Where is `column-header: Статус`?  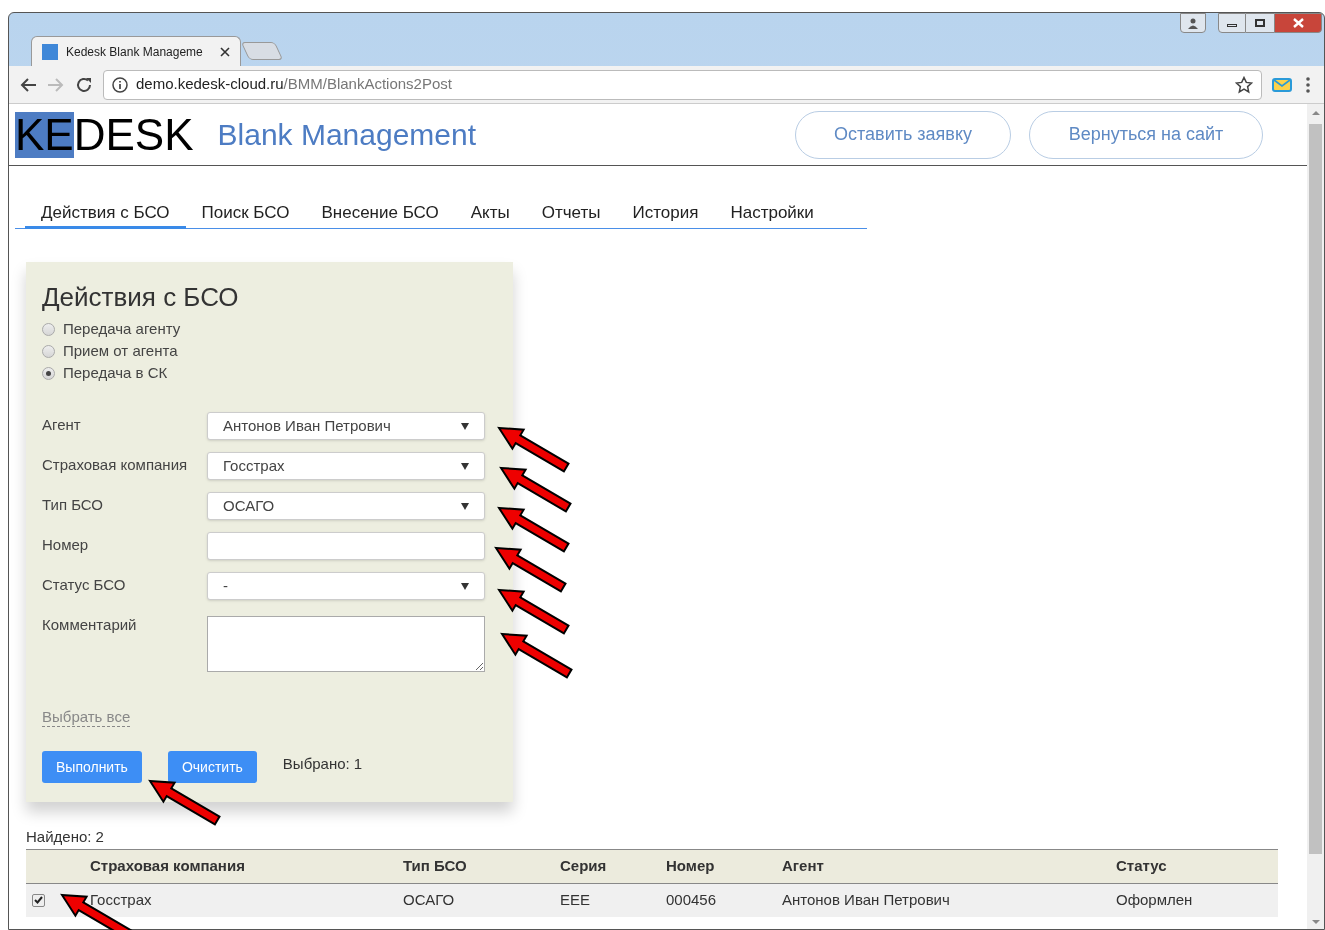 column-header: Статус is located at coordinates (1142, 865).